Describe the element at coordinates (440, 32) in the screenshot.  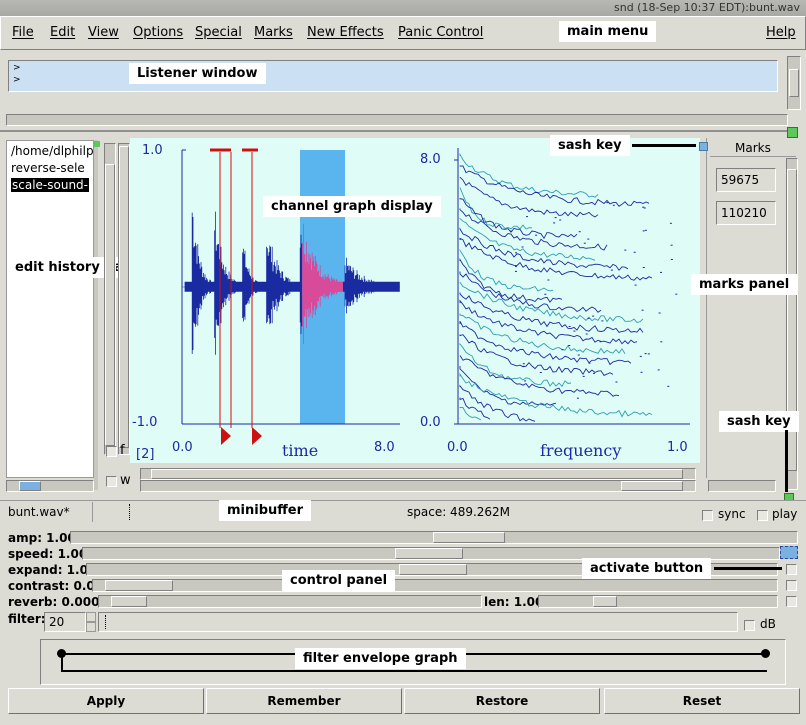
I see `menu-panic-control: Panic Control` at that location.